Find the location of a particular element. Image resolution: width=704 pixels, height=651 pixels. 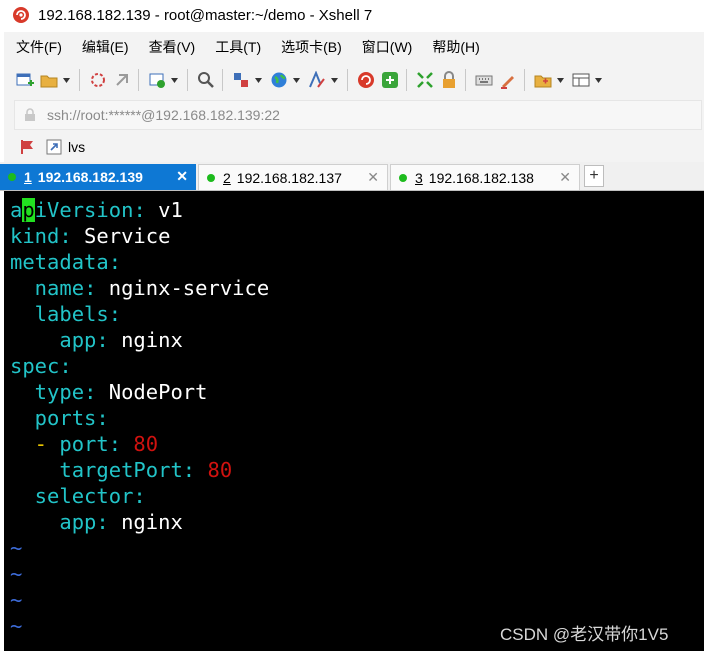

shortcut-icon is located at coordinates (54, 147).